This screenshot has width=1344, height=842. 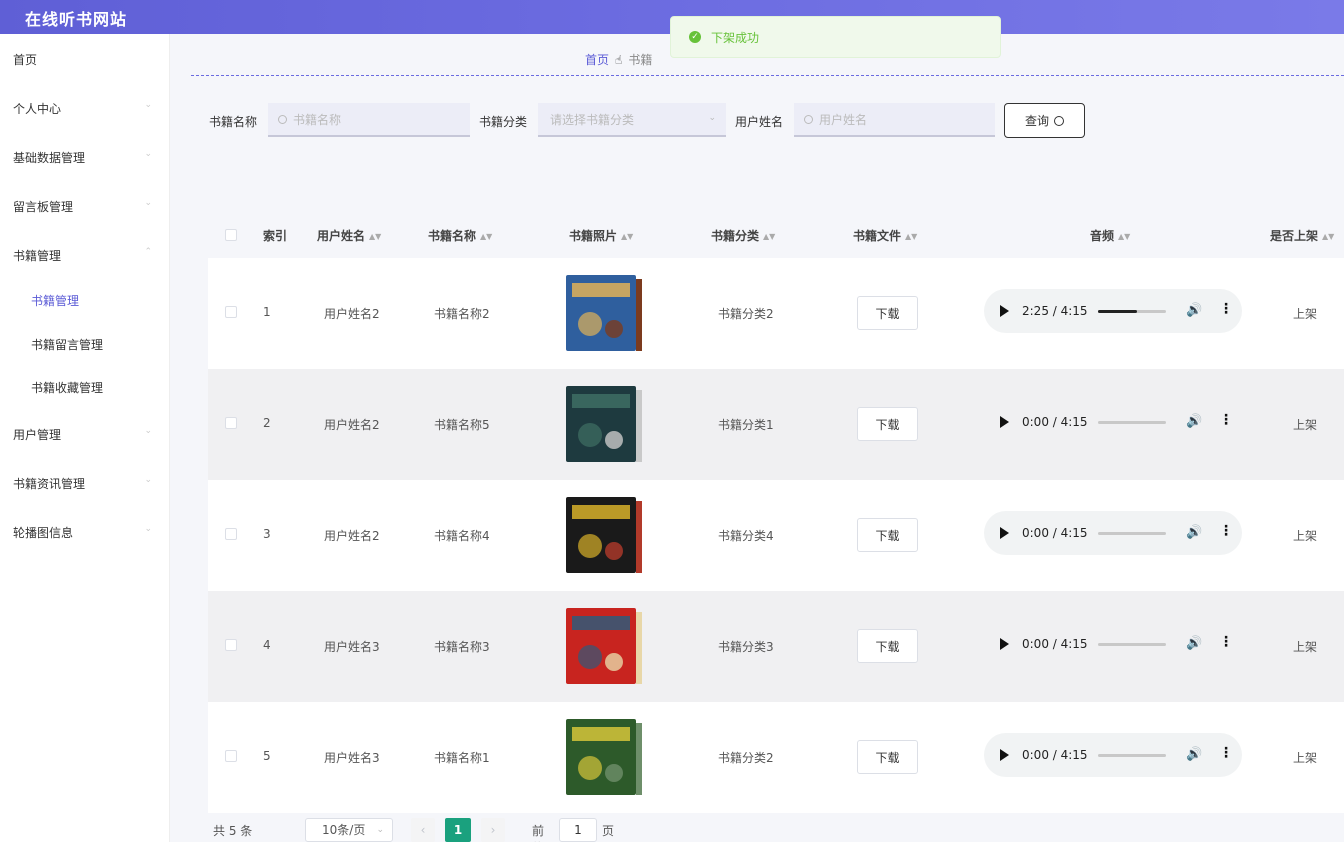 I want to click on audio-time: 2:25 / 4:15, so click(x=1055, y=311).